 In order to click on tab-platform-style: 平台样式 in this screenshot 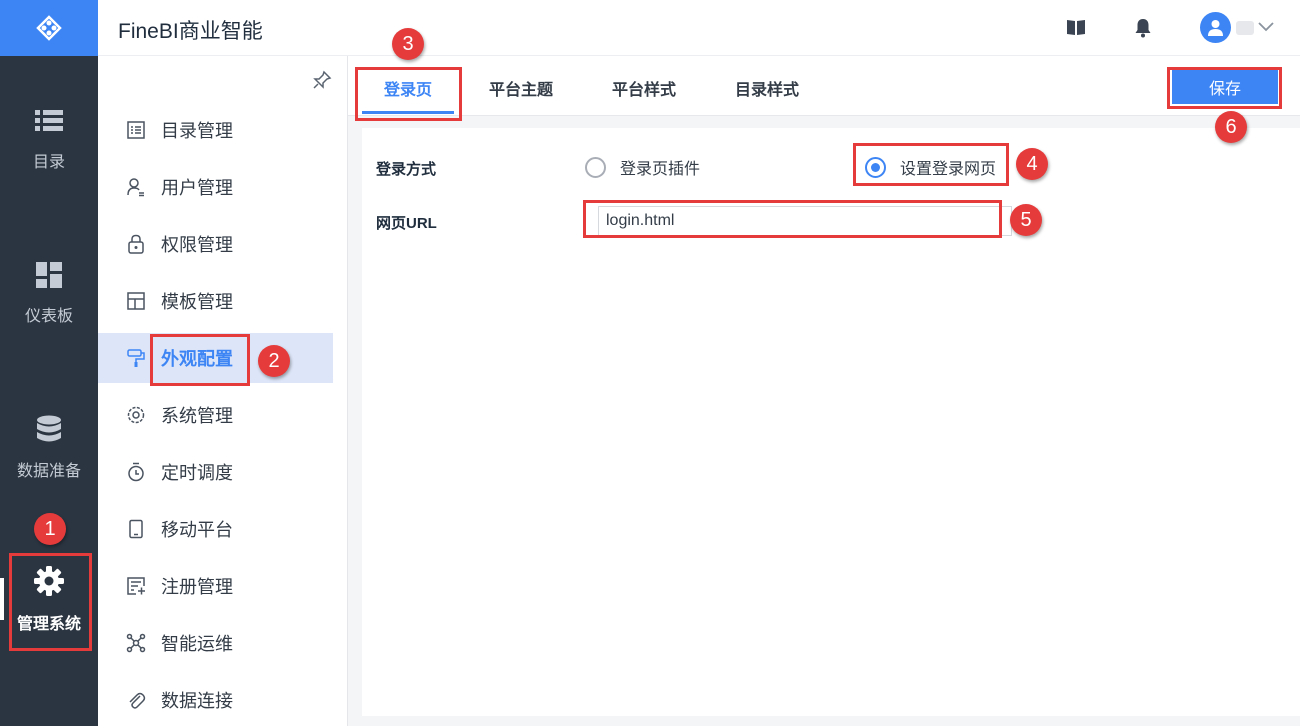, I will do `click(644, 88)`.